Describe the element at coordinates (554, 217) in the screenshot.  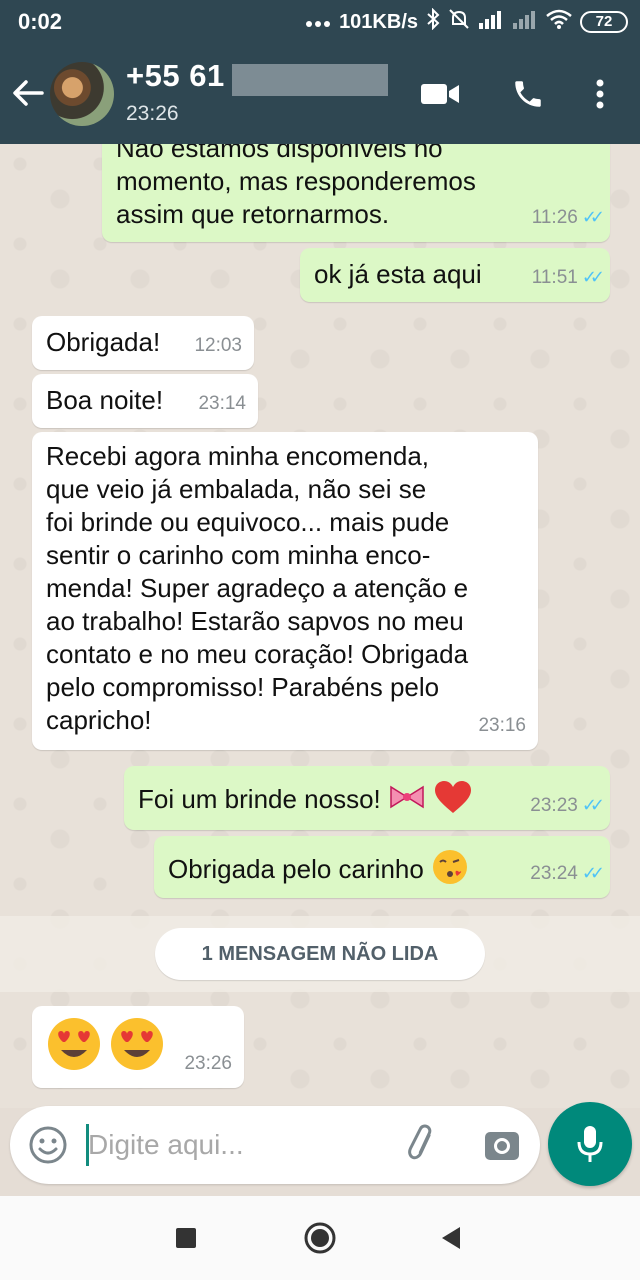
I see `message-time: 11:26` at that location.